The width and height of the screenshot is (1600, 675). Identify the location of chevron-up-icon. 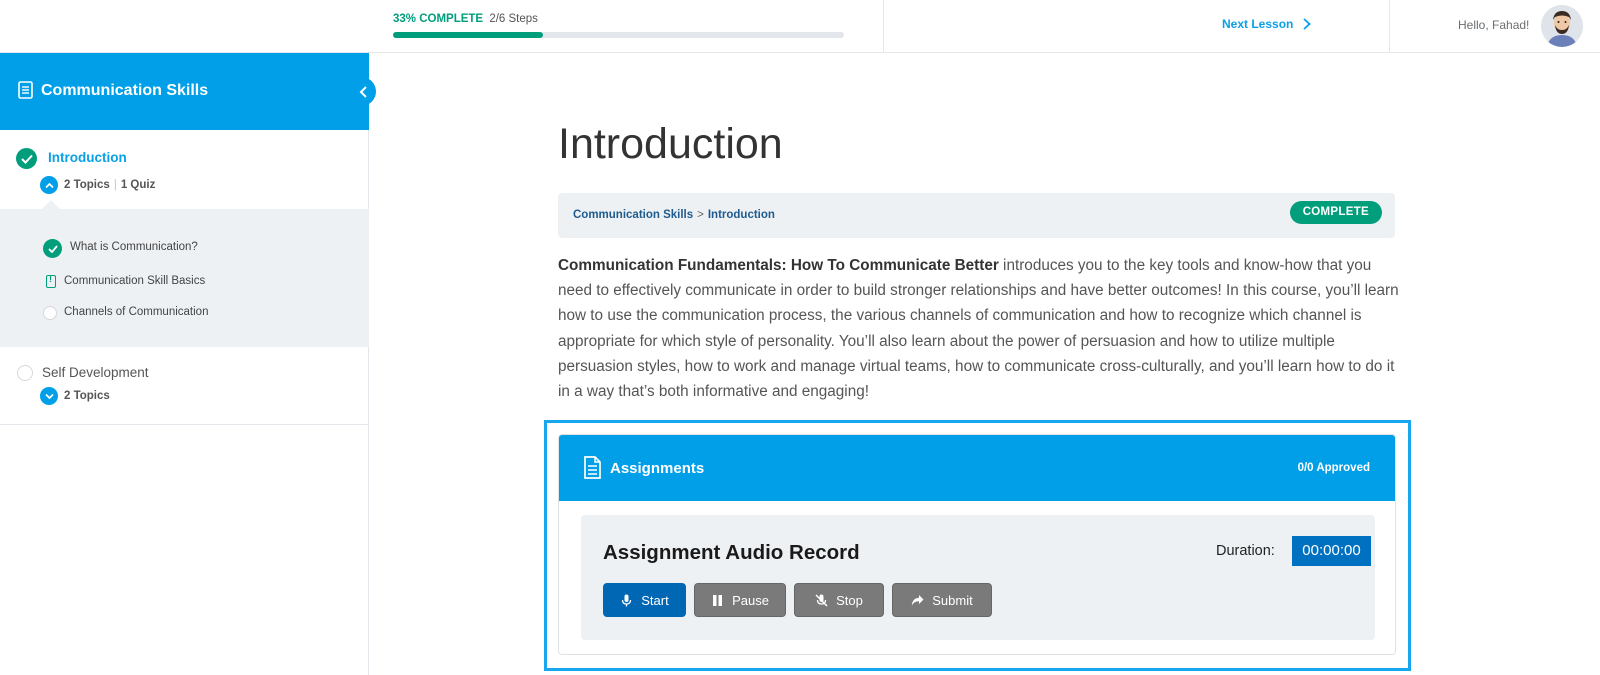
(49, 185).